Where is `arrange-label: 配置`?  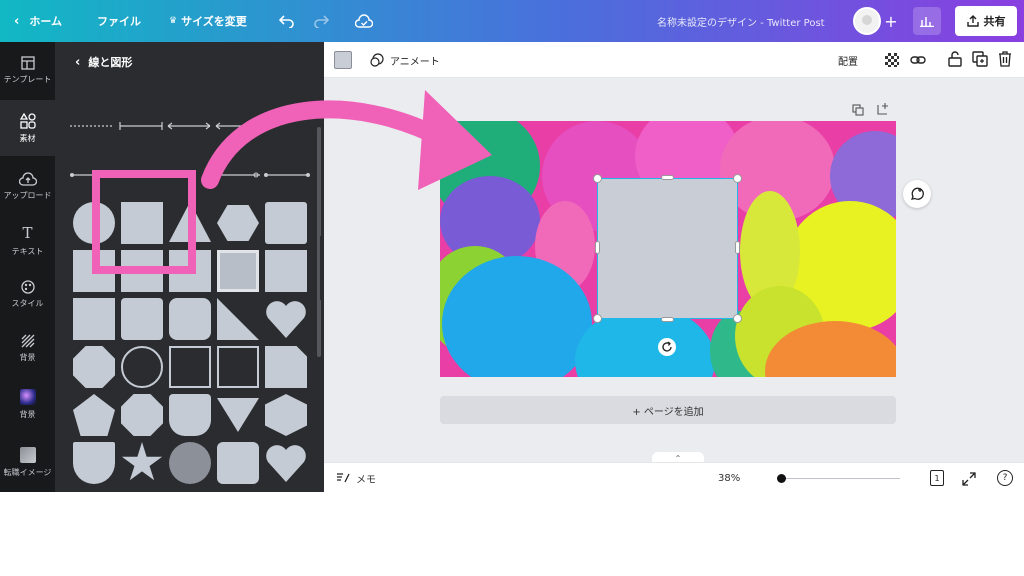 arrange-label: 配置 is located at coordinates (848, 62).